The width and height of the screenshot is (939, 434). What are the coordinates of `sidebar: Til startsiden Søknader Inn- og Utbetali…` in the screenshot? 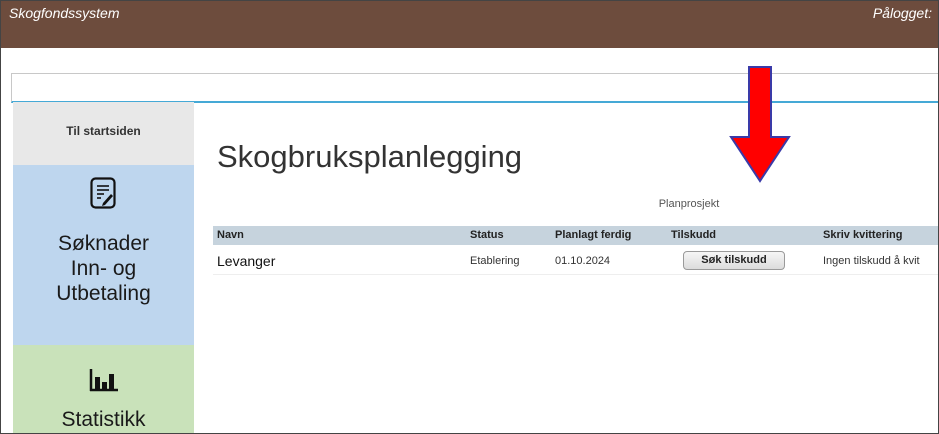 It's located at (103, 267).